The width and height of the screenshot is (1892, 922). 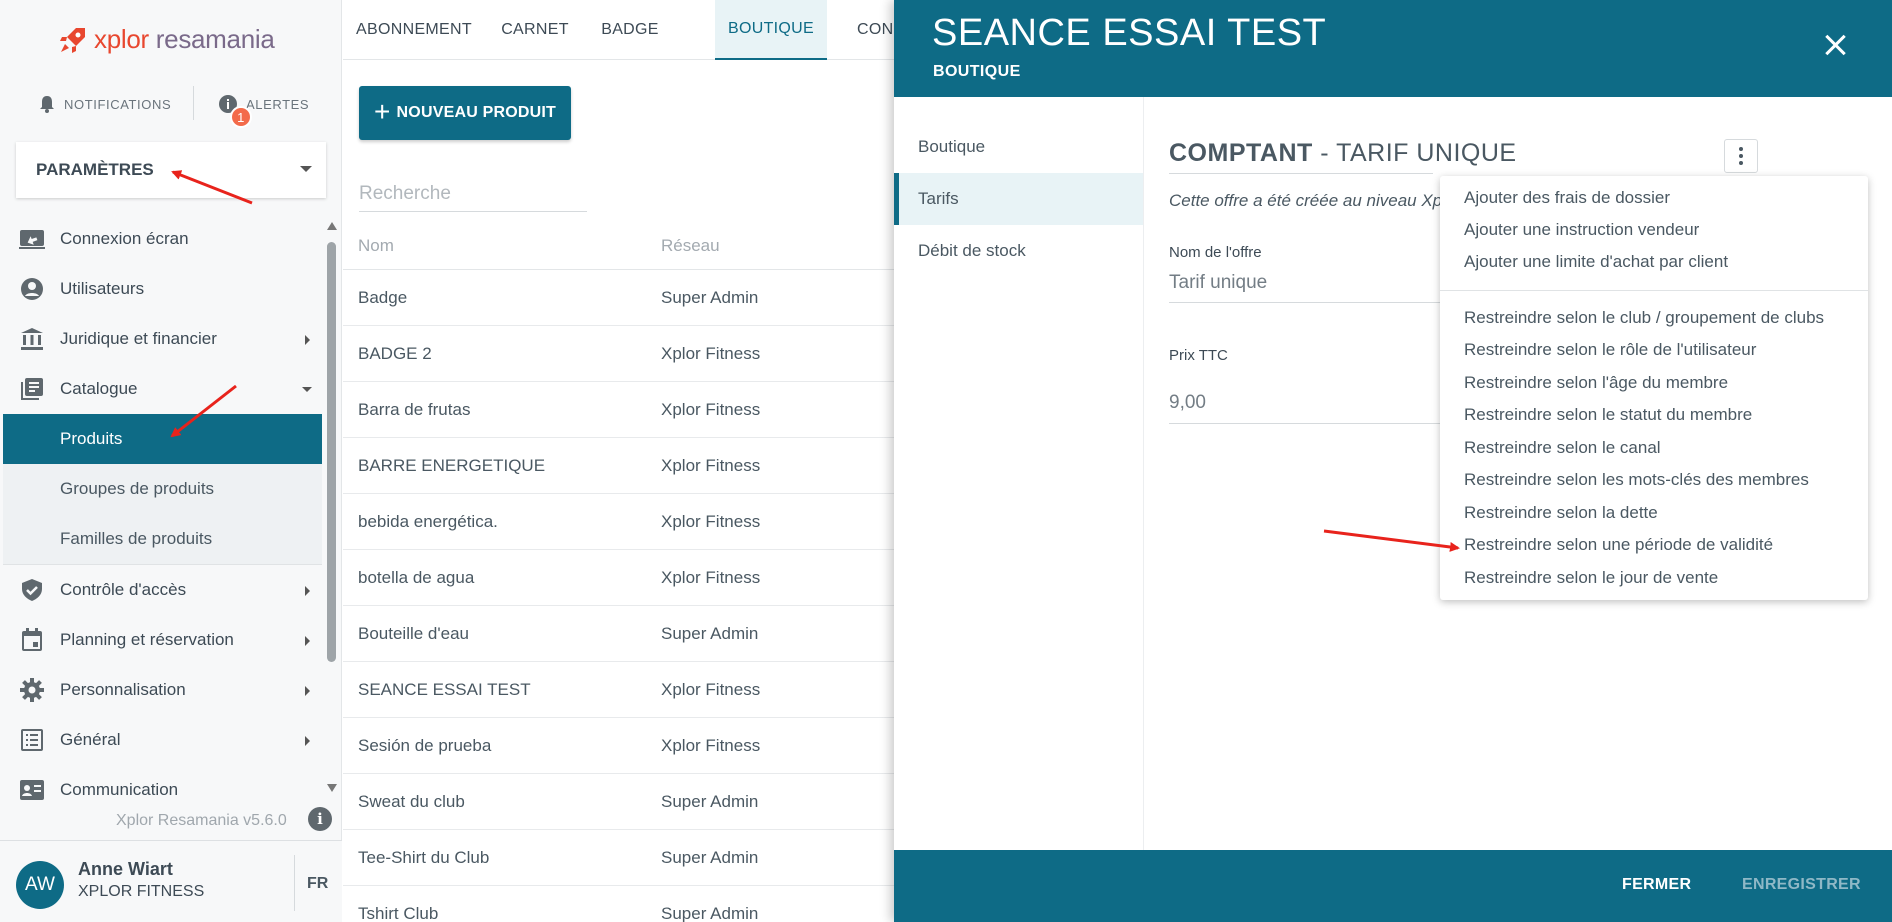 I want to click on product-name: BARRE ENERGETIQUE, so click(x=452, y=465).